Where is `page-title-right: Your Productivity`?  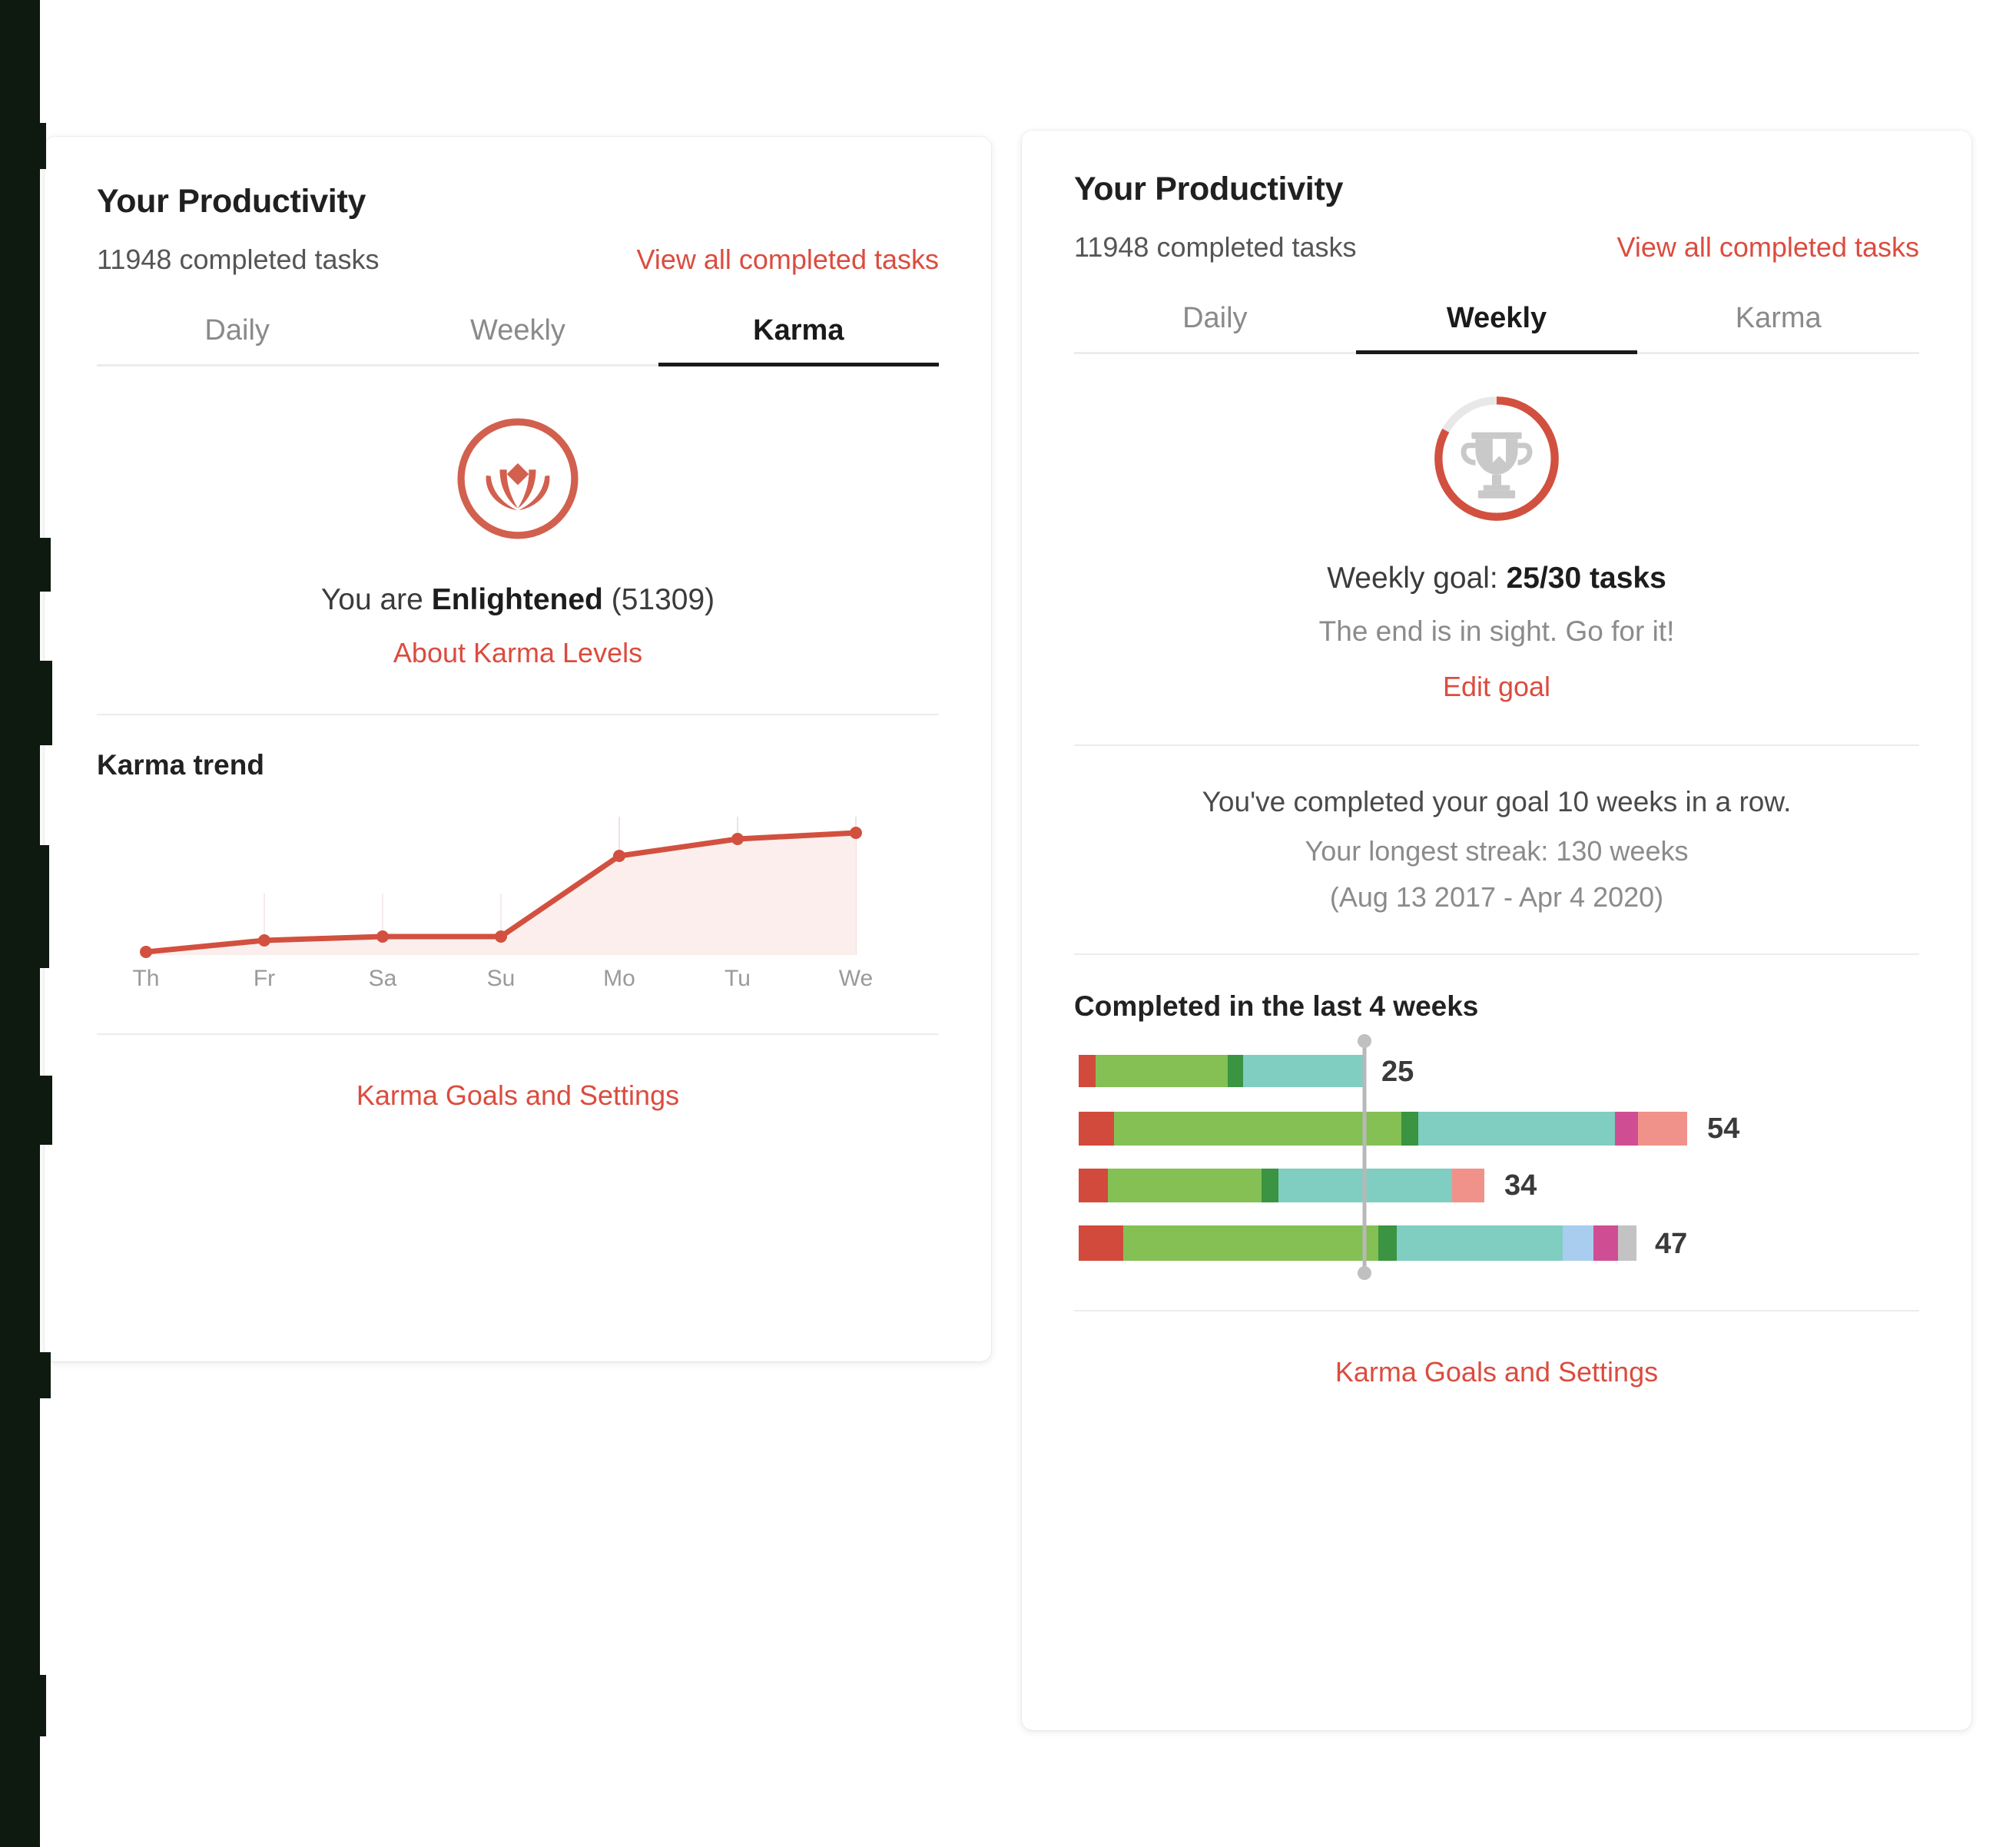 page-title-right: Your Productivity is located at coordinates (1209, 189).